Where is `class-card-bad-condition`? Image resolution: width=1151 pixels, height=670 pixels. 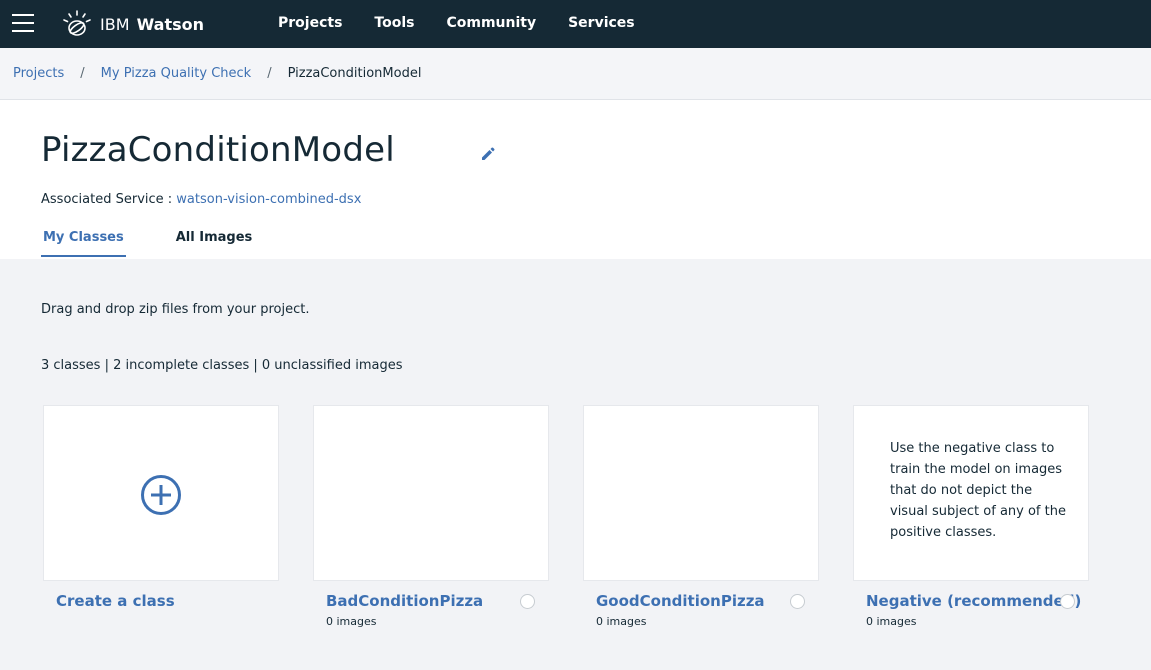
class-card-bad-condition is located at coordinates (431, 493).